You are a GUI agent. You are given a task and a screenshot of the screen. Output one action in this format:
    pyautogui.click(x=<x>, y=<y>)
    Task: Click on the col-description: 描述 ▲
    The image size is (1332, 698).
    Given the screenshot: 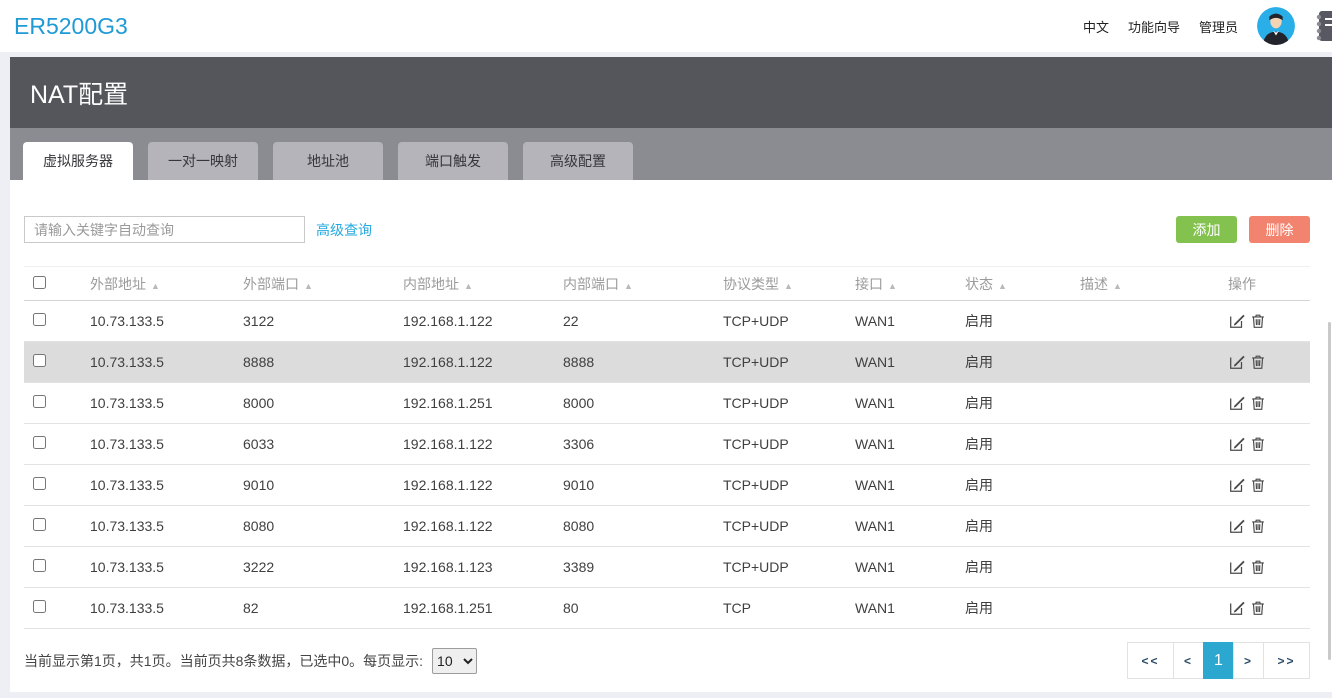 What is the action you would take?
    pyautogui.click(x=1144, y=283)
    